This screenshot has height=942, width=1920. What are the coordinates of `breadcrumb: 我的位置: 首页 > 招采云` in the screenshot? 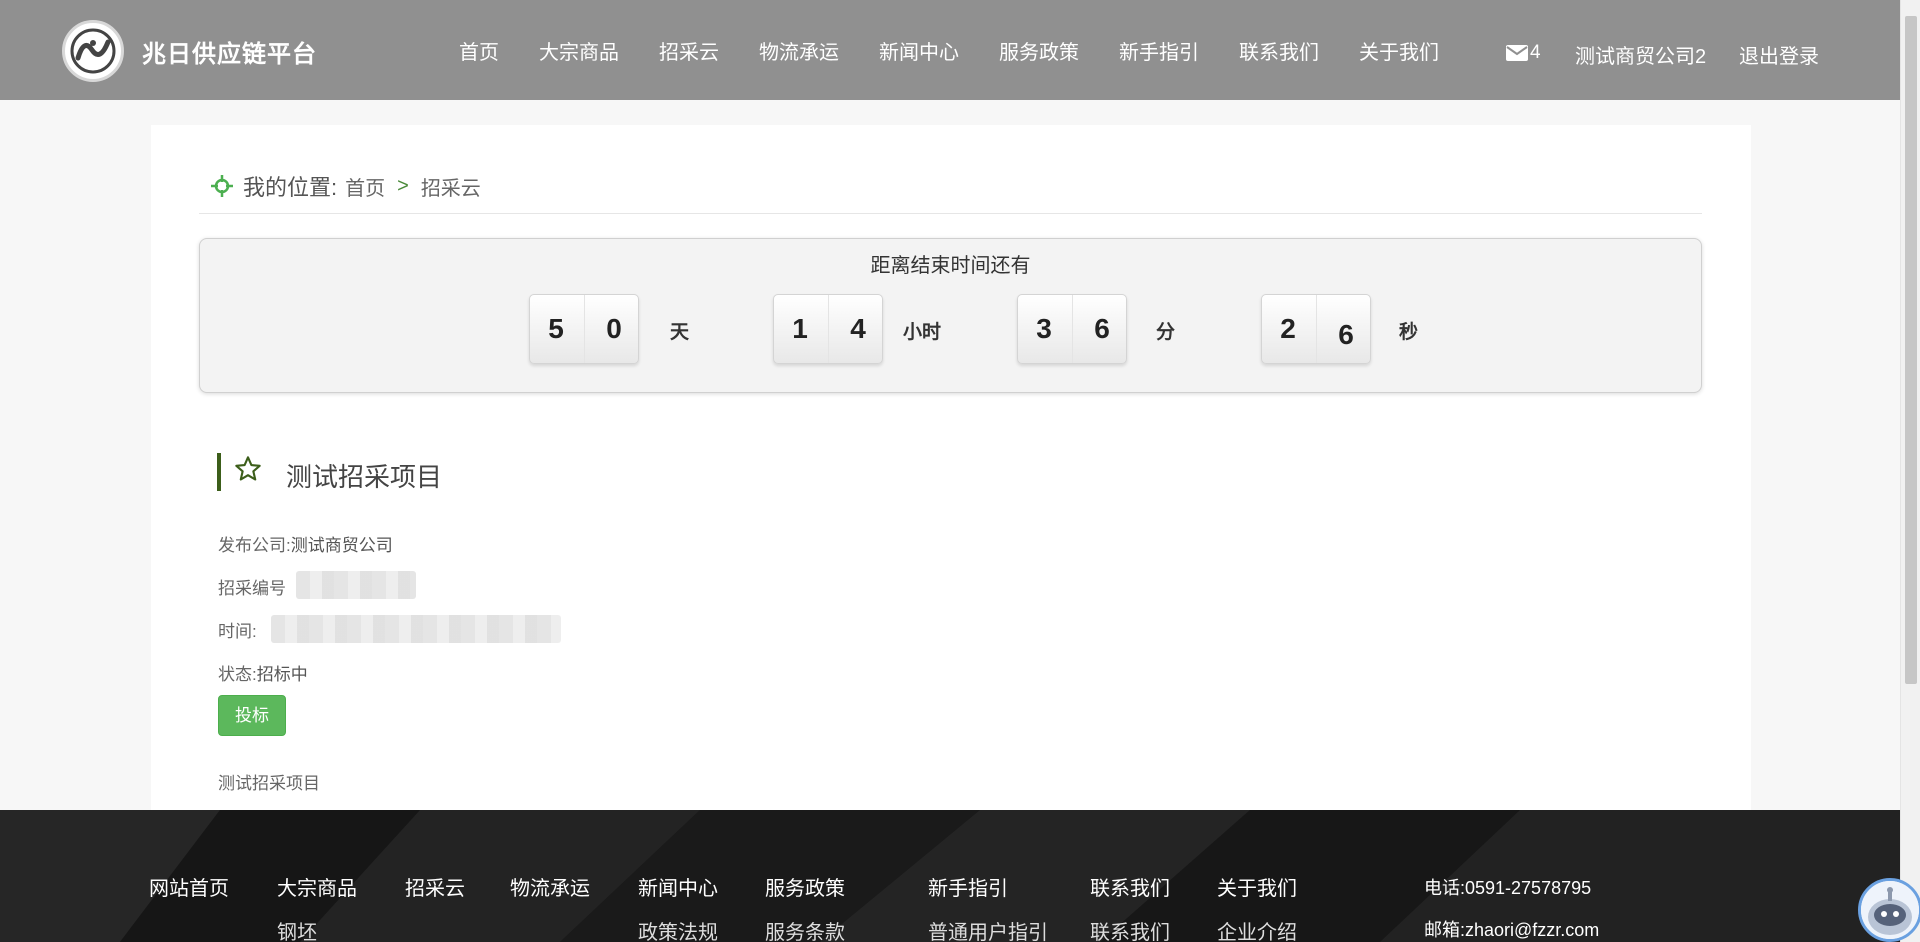 It's located at (346, 186).